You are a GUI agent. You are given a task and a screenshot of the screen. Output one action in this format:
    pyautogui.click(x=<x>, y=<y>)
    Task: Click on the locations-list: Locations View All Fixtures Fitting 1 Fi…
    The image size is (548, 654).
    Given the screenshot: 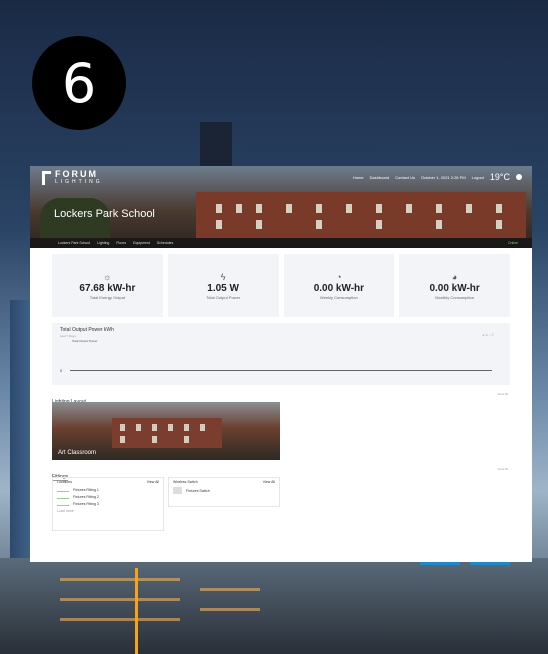 What is the action you would take?
    pyautogui.click(x=108, y=504)
    